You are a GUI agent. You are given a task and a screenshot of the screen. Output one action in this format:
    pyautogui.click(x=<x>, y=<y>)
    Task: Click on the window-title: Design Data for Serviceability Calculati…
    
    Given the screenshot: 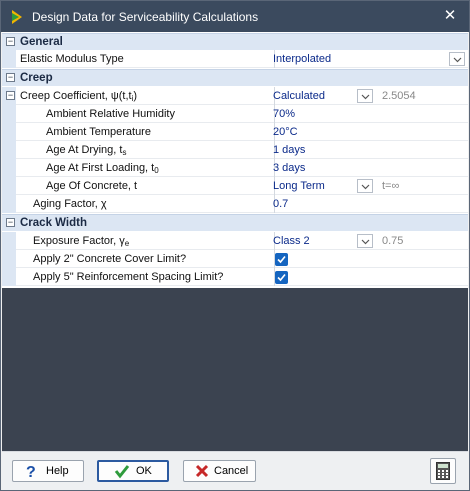 What is the action you would take?
    pyautogui.click(x=145, y=17)
    